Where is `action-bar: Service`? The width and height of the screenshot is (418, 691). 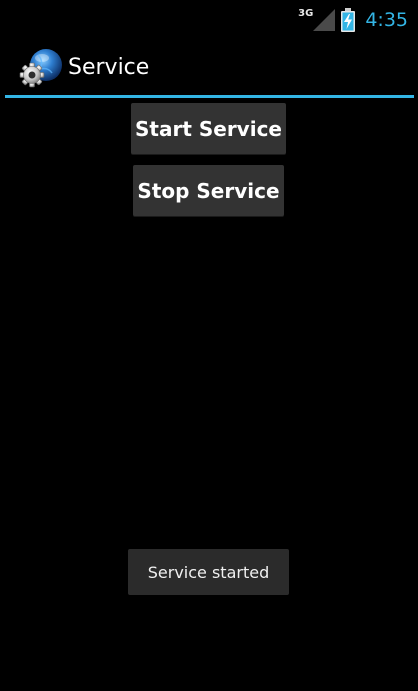
action-bar: Service is located at coordinates (209, 67).